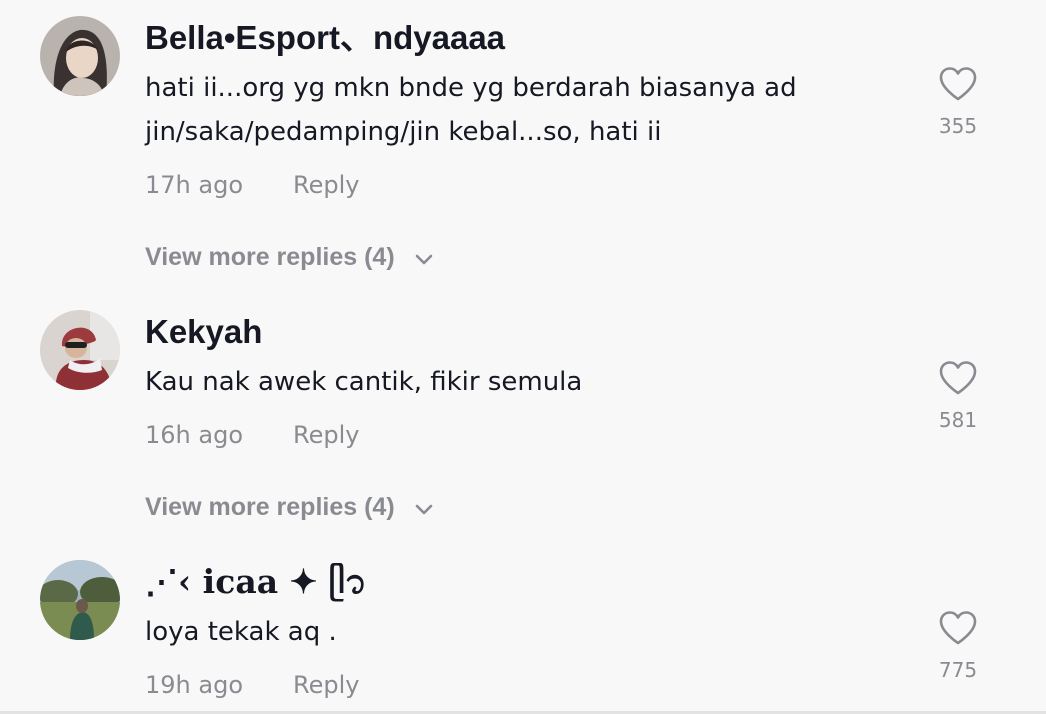 The height and width of the screenshot is (714, 1046). I want to click on comment-username: Bella•Esport、ndyaaaa, so click(325, 38).